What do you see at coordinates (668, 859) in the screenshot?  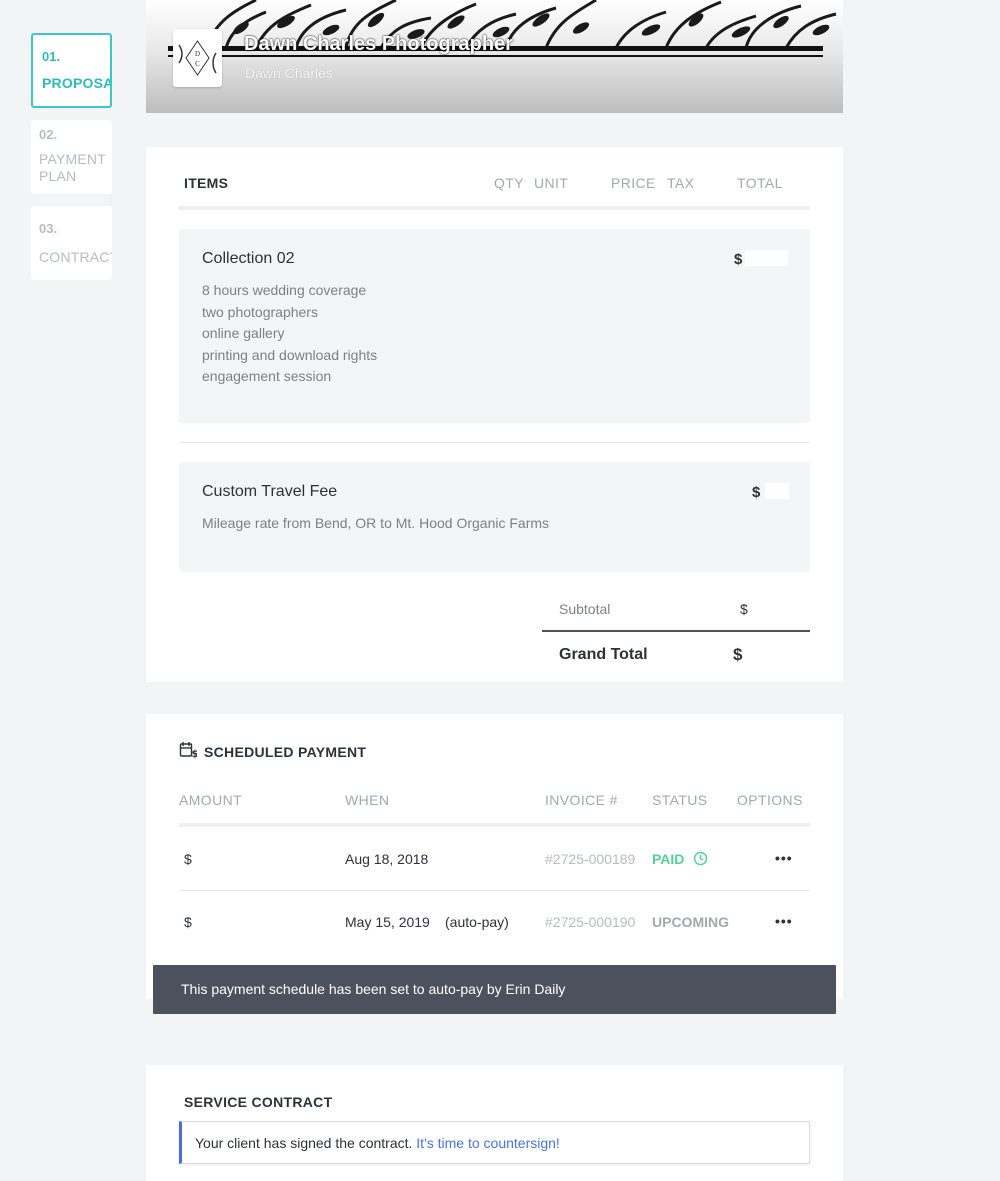 I see `status-badge: PAID` at bounding box center [668, 859].